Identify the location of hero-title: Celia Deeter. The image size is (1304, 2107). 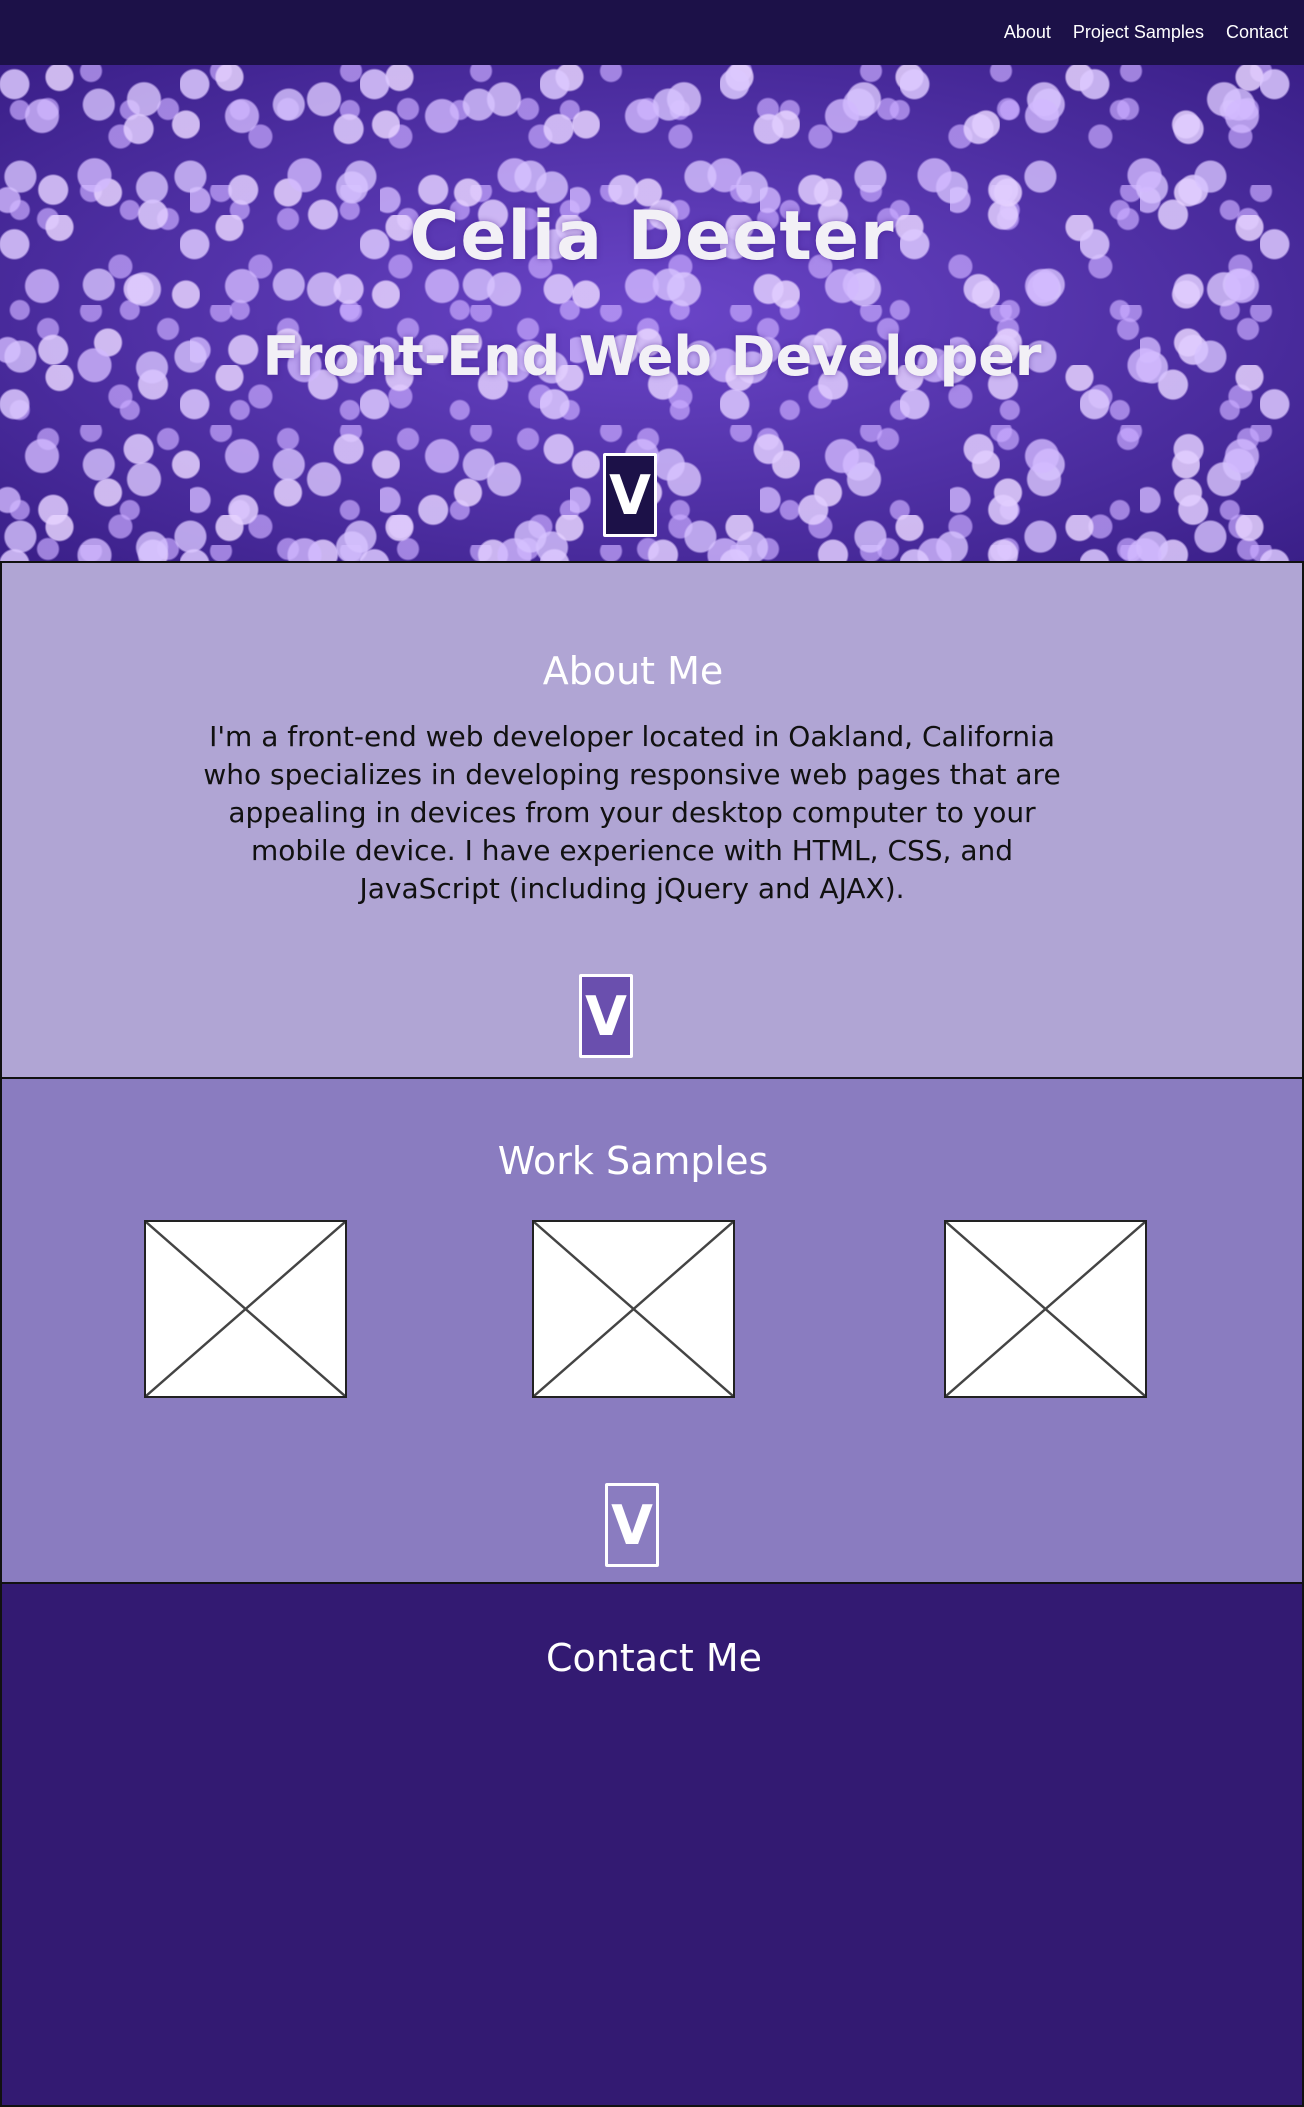
(652, 236).